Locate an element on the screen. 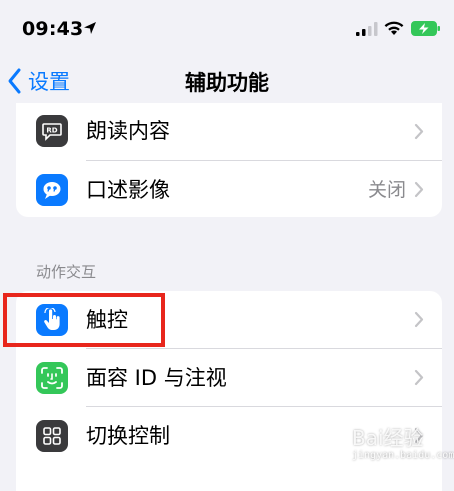 The width and height of the screenshot is (454, 491). cellular-signal-icon is located at coordinates (367, 29).